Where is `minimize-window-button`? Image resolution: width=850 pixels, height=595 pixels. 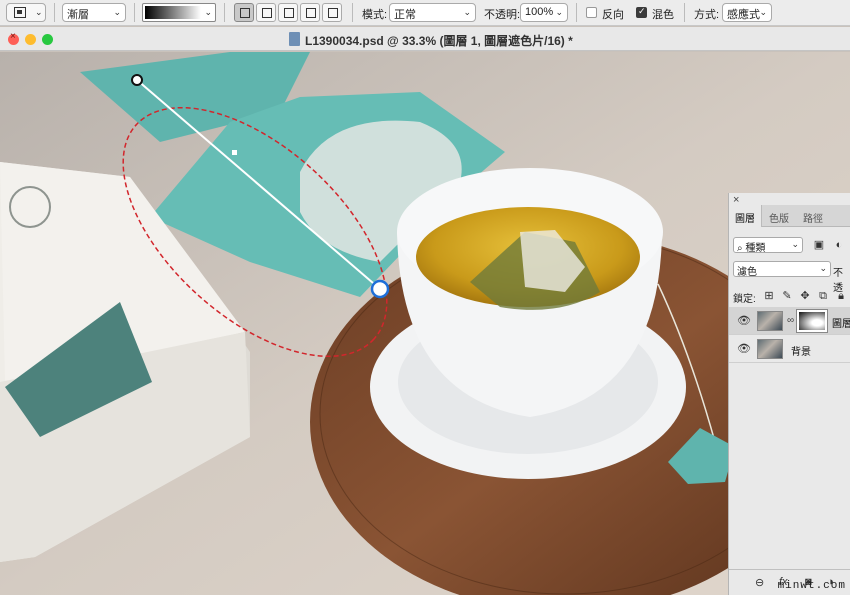
minimize-window-button is located at coordinates (30, 39).